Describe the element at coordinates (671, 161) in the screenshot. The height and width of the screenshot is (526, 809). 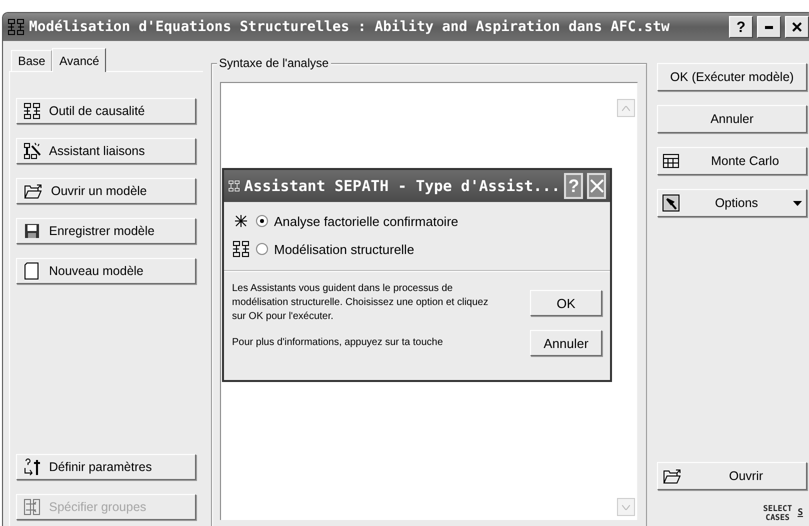
I see `table-icon` at that location.